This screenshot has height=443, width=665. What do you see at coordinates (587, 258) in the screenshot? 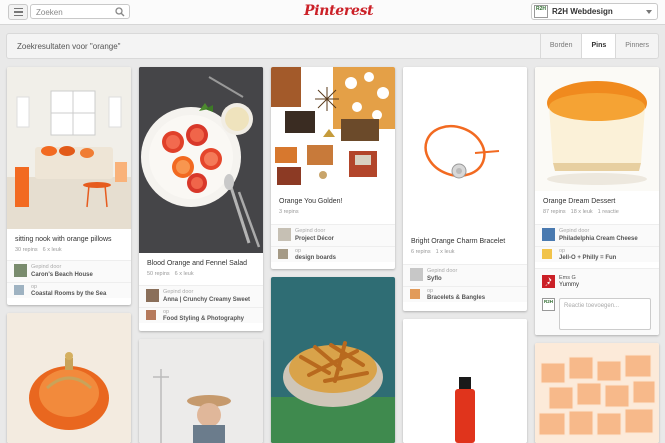
I see `board-name: Jell-O + Philly = Fun` at bounding box center [587, 258].